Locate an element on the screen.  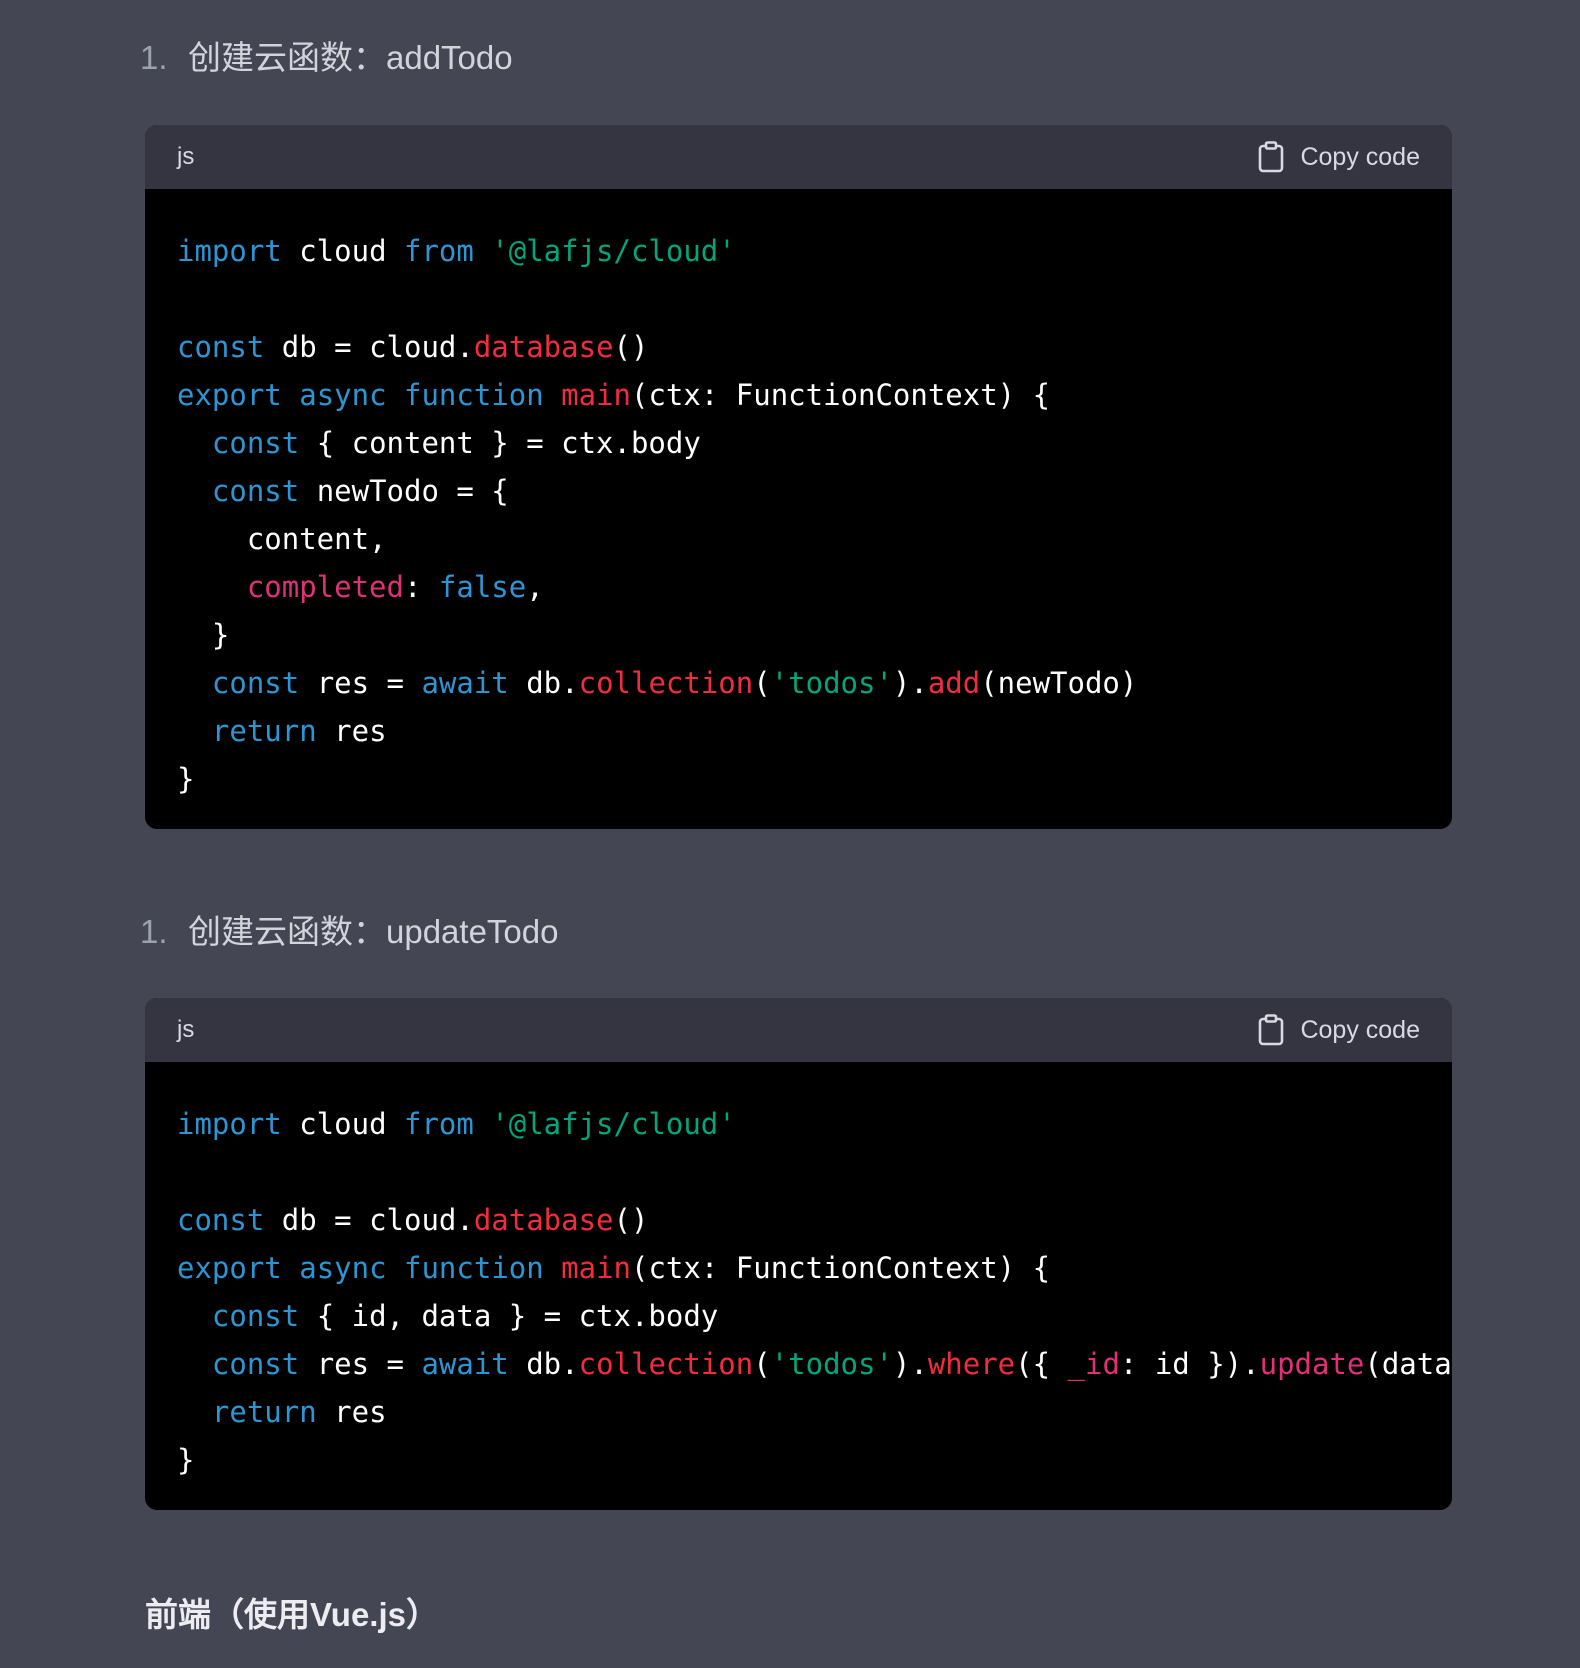
code-token: db. is located at coordinates (543, 683).